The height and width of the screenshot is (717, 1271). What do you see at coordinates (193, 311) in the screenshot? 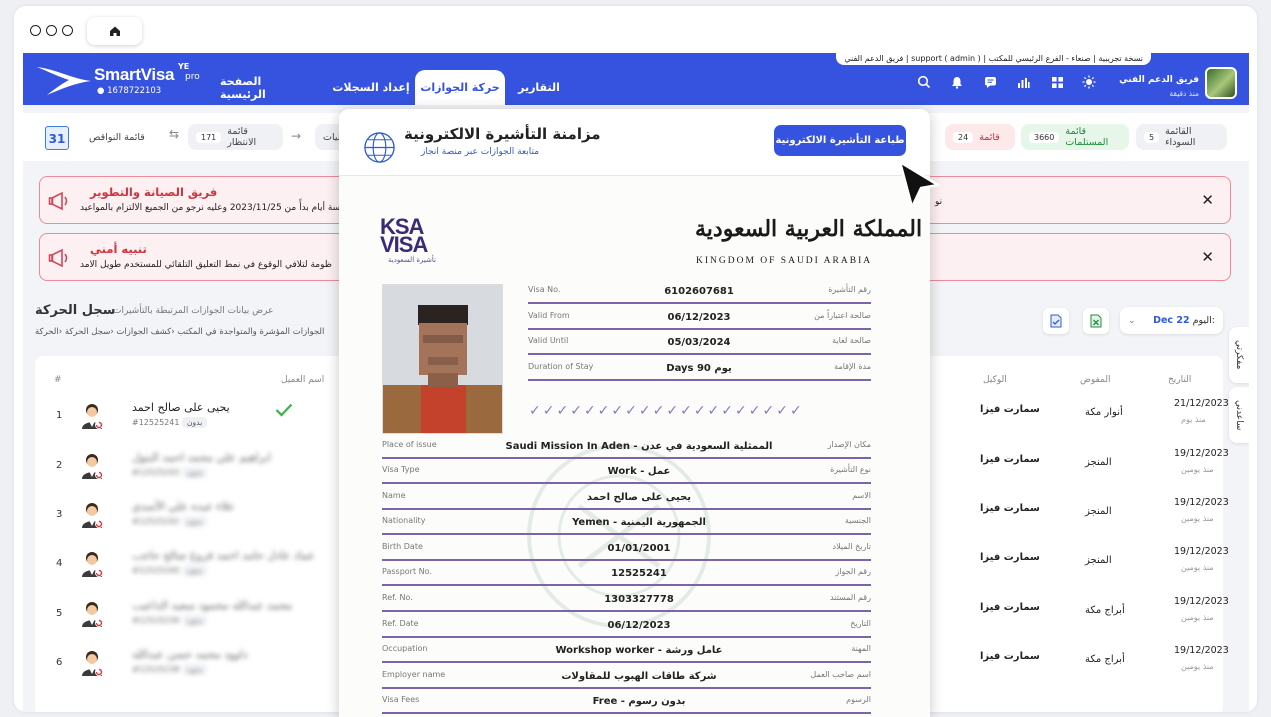
I see `page-subtitle: عرض بيانات الجوازات المرتبطة بالتأشيرات` at bounding box center [193, 311].